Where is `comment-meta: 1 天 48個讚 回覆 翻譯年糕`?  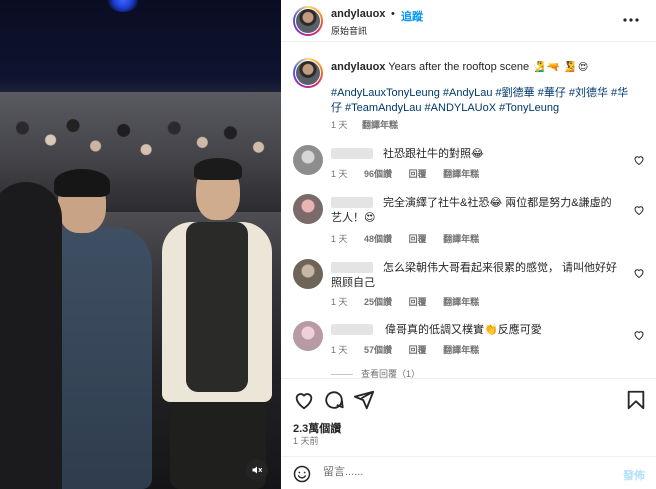 comment-meta: 1 天 48個讚 回覆 翻譯年糕 is located at coordinates (412, 238).